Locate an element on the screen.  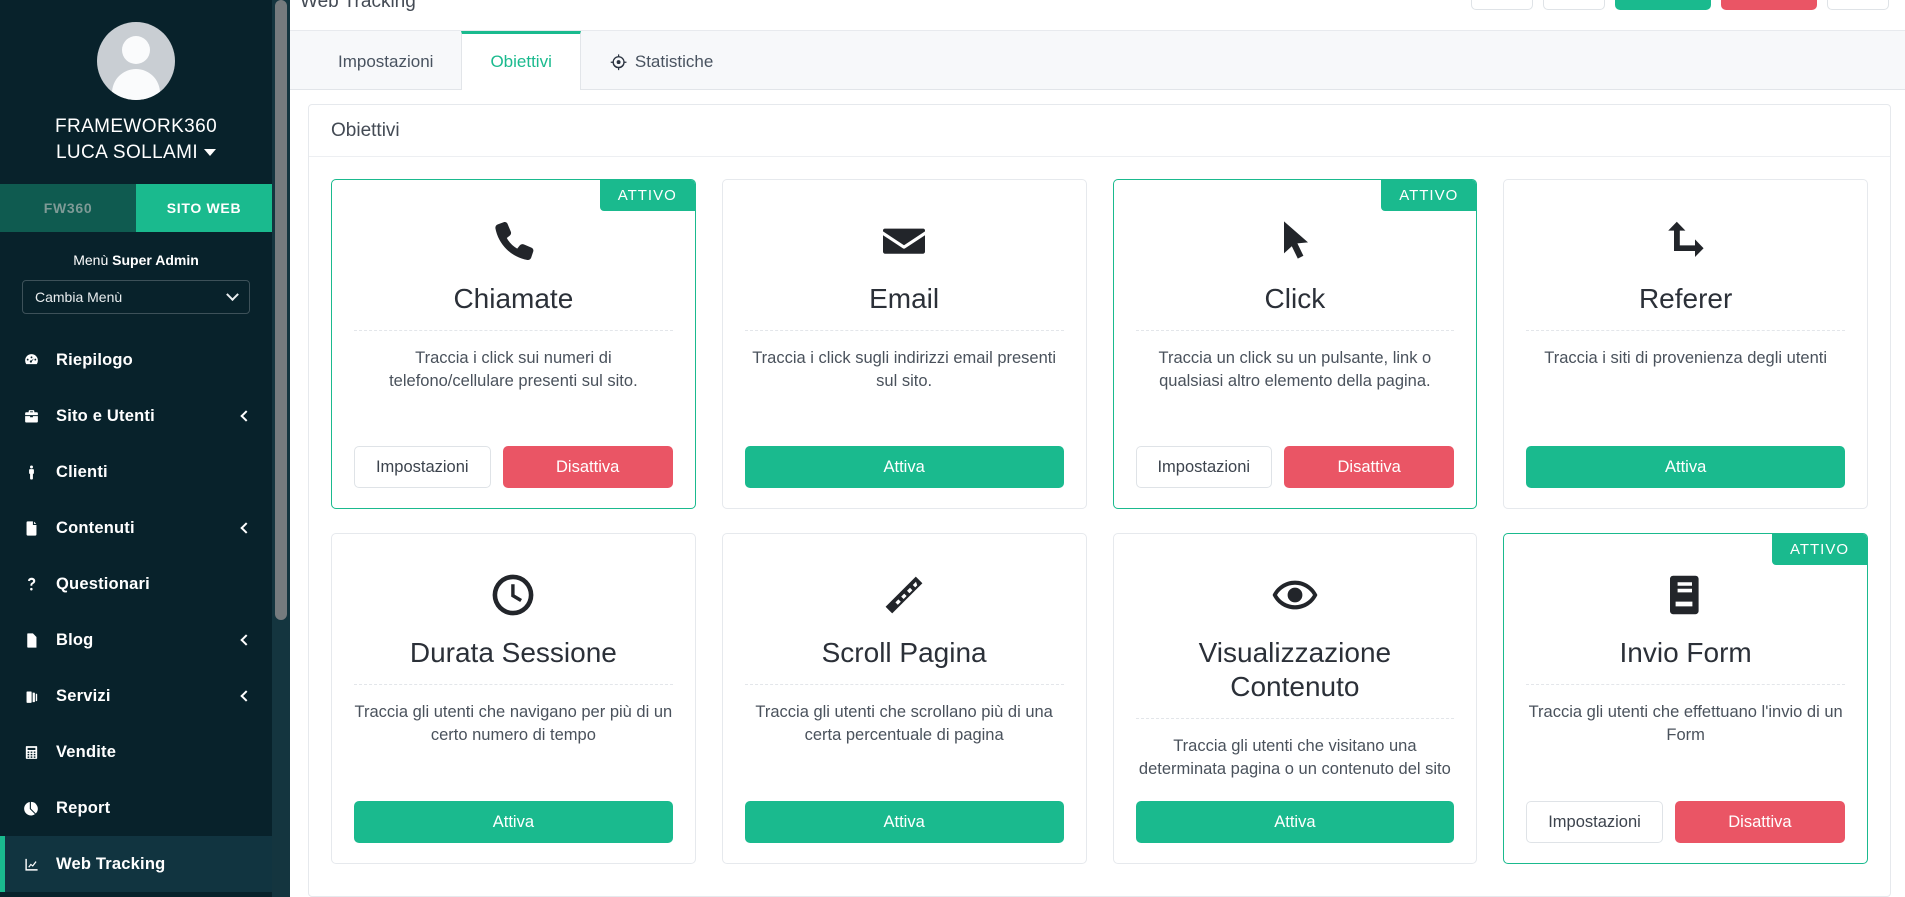
sidebar-item-web-tracking: Web Tracking is located at coordinates (136, 864).